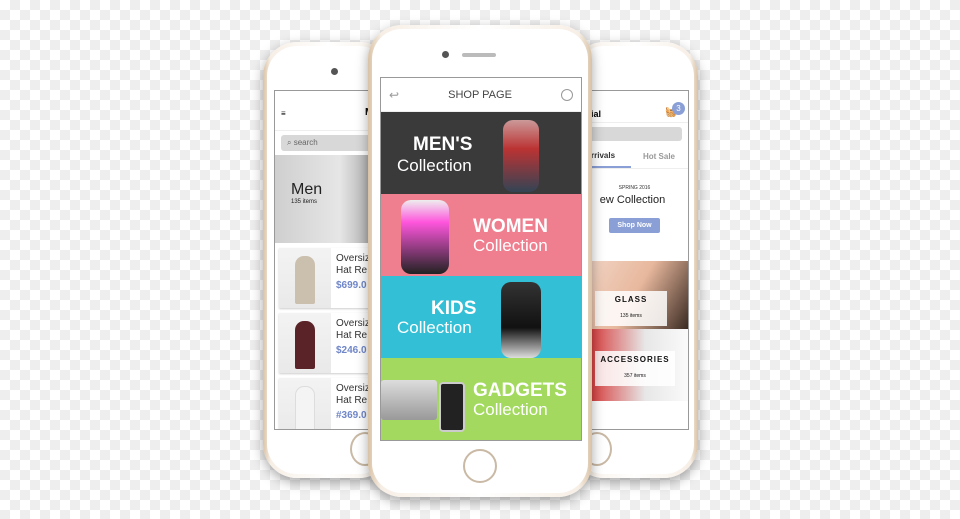  I want to click on banner-mens: MEN'S Collection, so click(481, 153).